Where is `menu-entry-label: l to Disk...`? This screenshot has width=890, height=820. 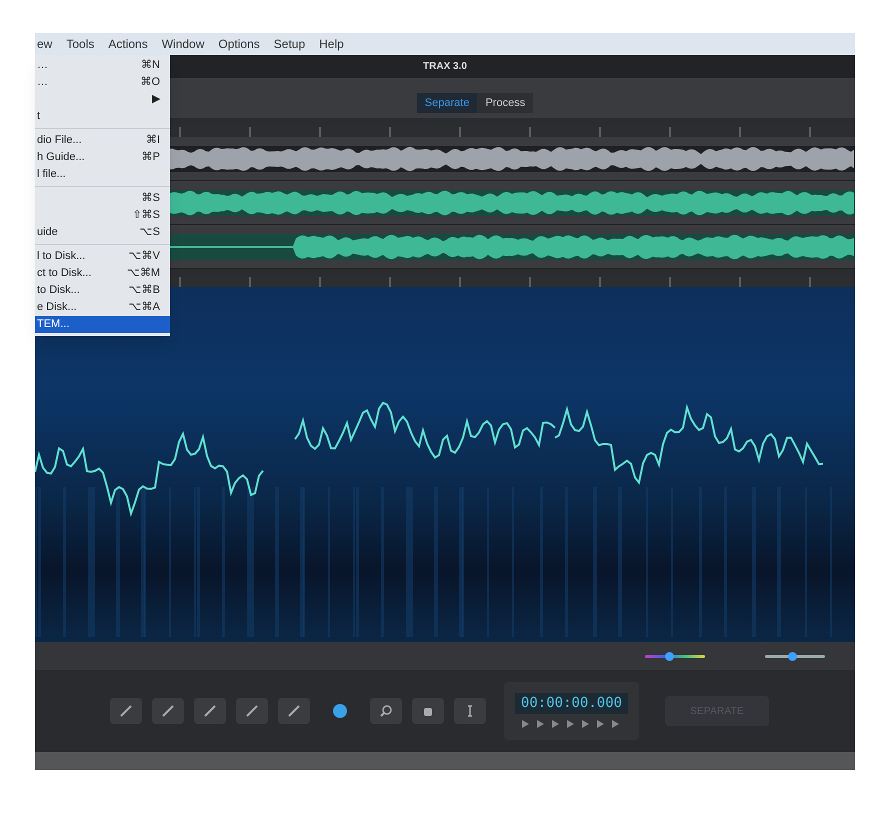
menu-entry-label: l to Disk... is located at coordinates (61, 256).